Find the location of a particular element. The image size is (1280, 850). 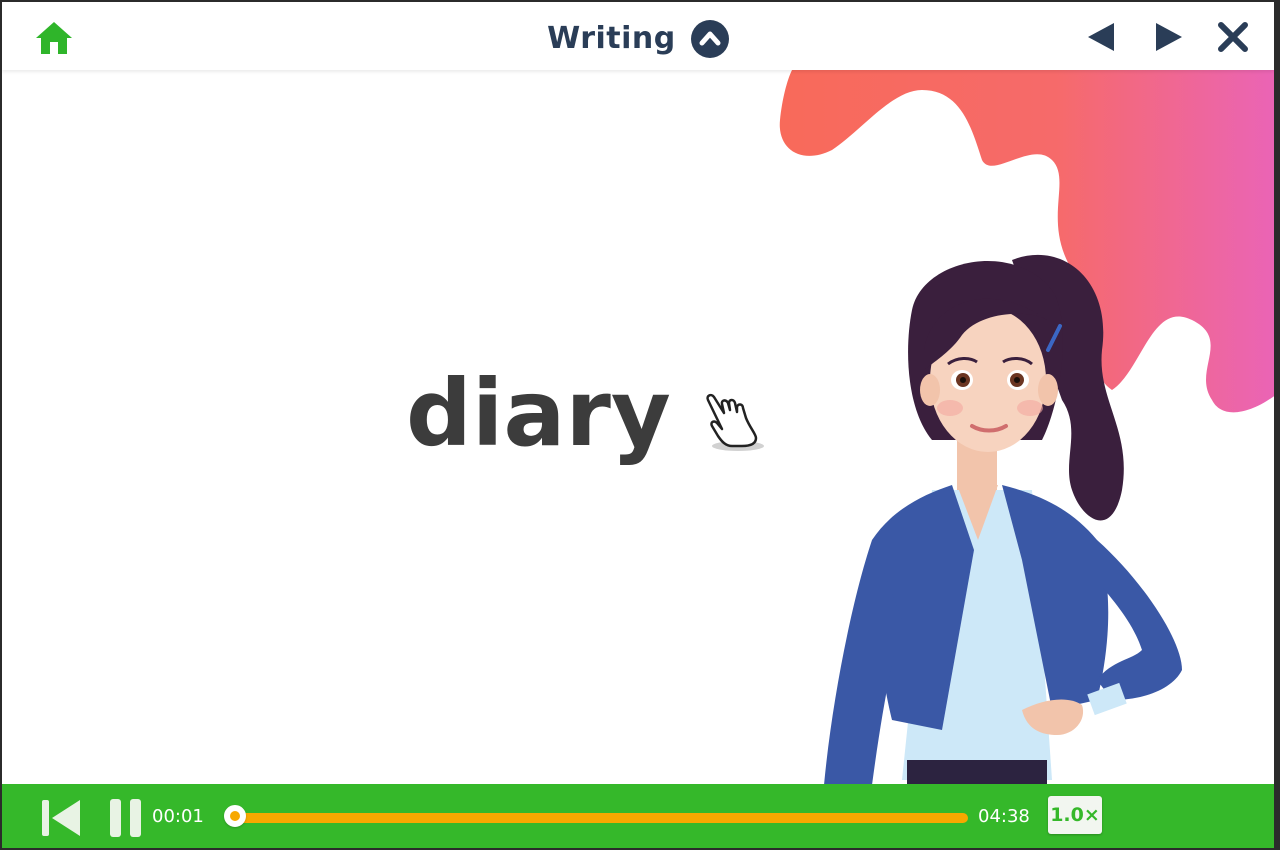

triangle-right-icon is located at coordinates (1169, 37).